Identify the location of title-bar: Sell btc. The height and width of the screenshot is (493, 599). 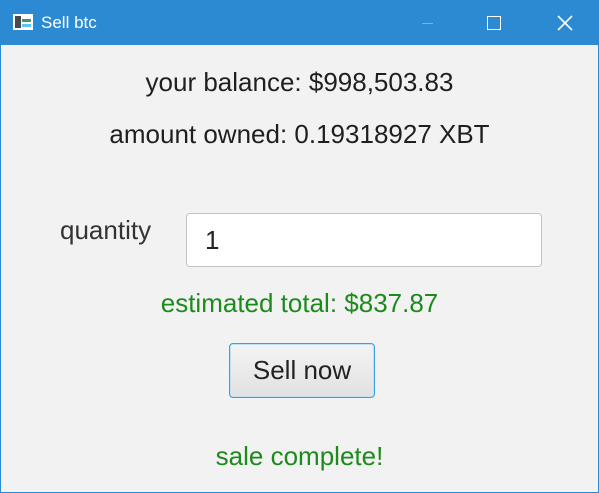
(299, 23).